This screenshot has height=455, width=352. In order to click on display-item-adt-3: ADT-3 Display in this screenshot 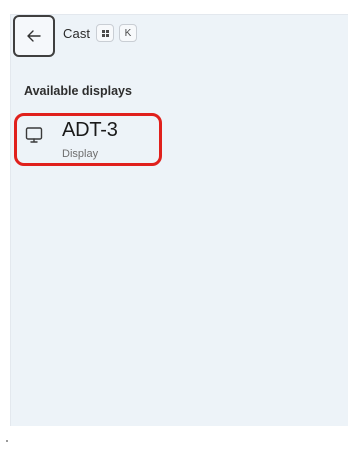, I will do `click(88, 139)`.